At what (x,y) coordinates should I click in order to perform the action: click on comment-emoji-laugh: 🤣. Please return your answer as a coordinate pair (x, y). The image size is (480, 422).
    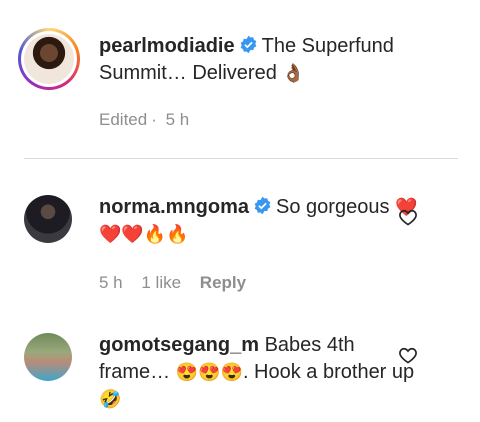
    Looking at the image, I should click on (110, 399).